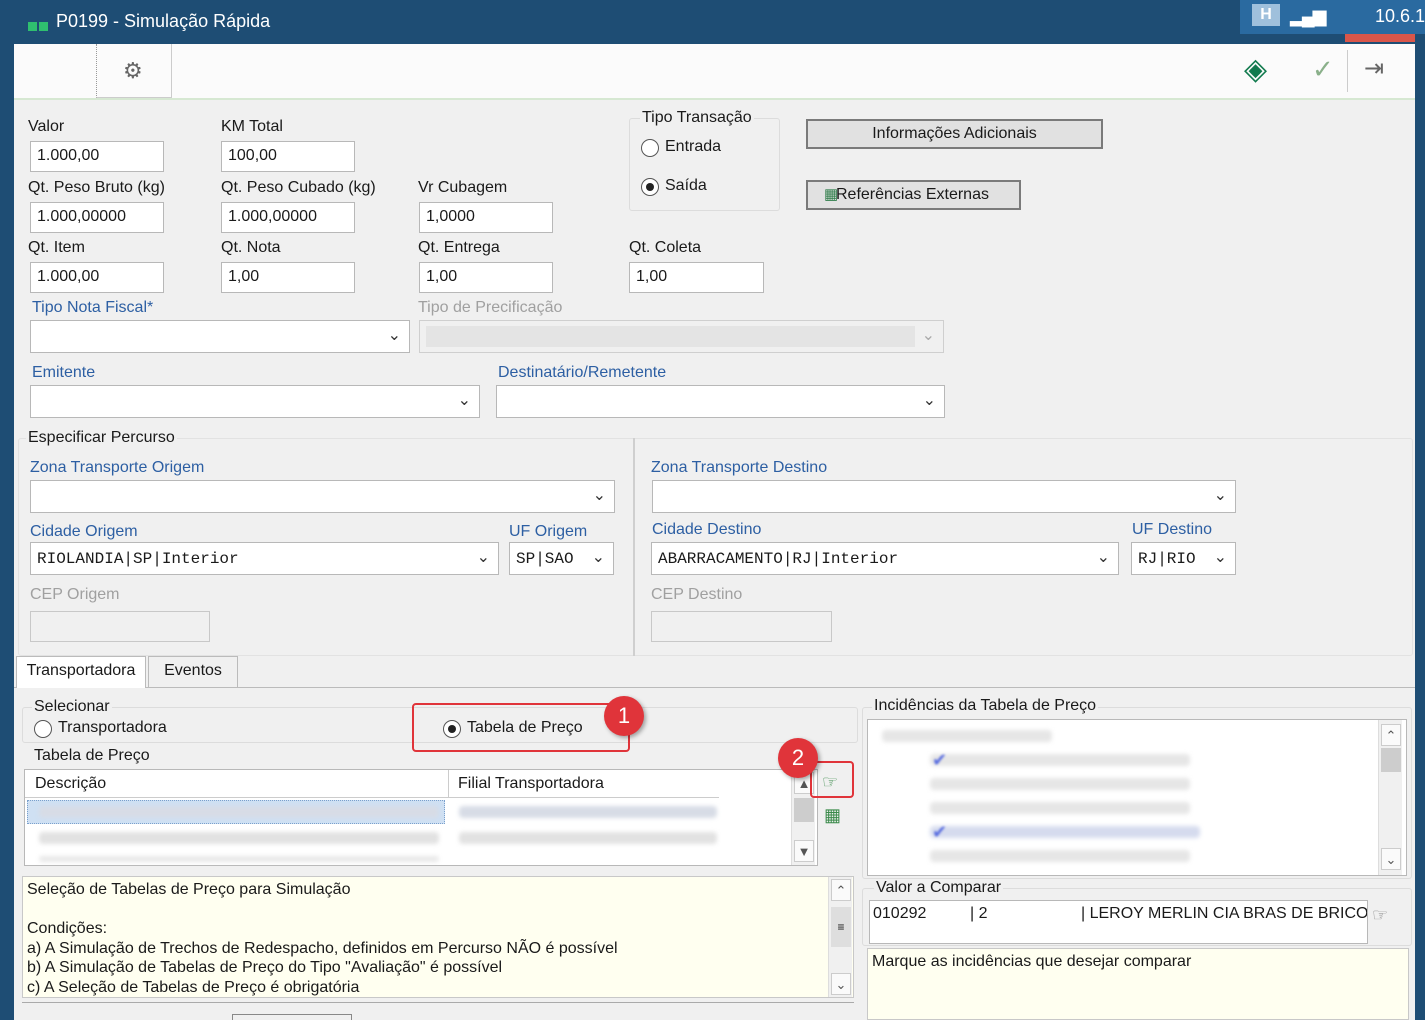 The height and width of the screenshot is (1020, 1425). Describe the element at coordinates (101, 438) in the screenshot. I see `percurso-label: Especificar Percurso` at that location.